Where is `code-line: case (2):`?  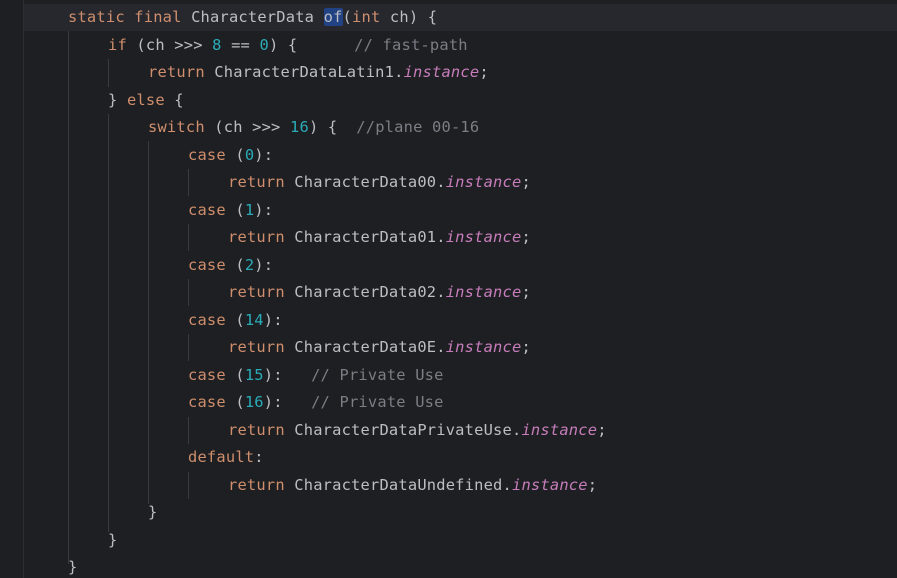
code-line: case (2): is located at coordinates (230, 265).